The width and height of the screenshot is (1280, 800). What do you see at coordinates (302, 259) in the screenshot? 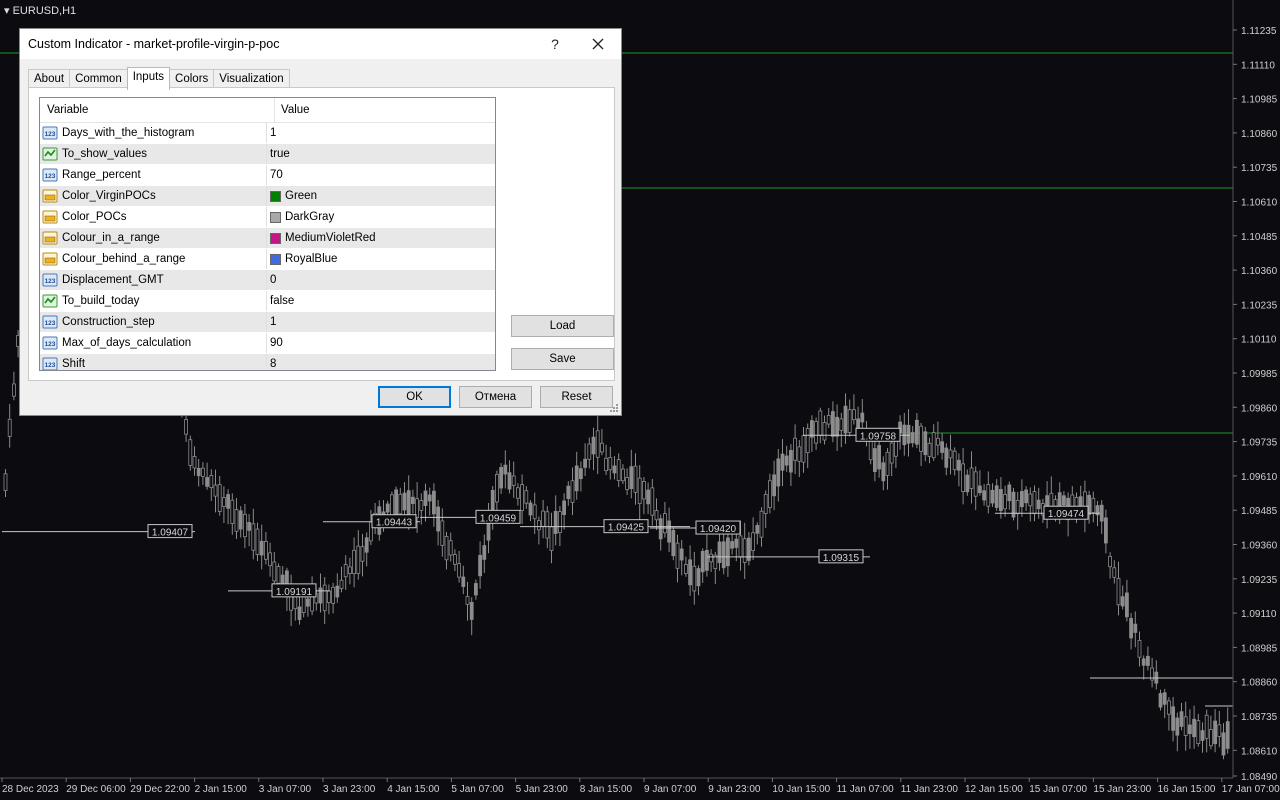
I see `param-value-cell: RoyalBlue` at bounding box center [302, 259].